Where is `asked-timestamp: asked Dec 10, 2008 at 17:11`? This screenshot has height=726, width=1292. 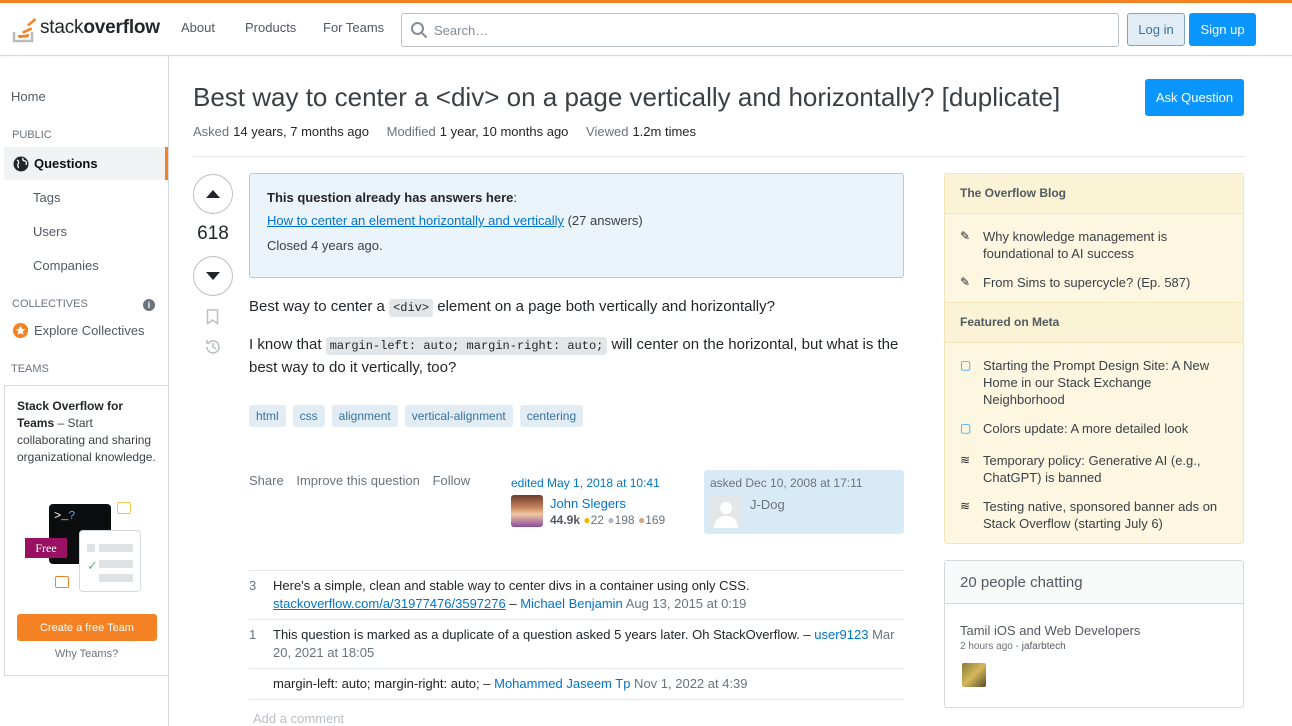
asked-timestamp: asked Dec 10, 2008 at 17:11 is located at coordinates (786, 483).